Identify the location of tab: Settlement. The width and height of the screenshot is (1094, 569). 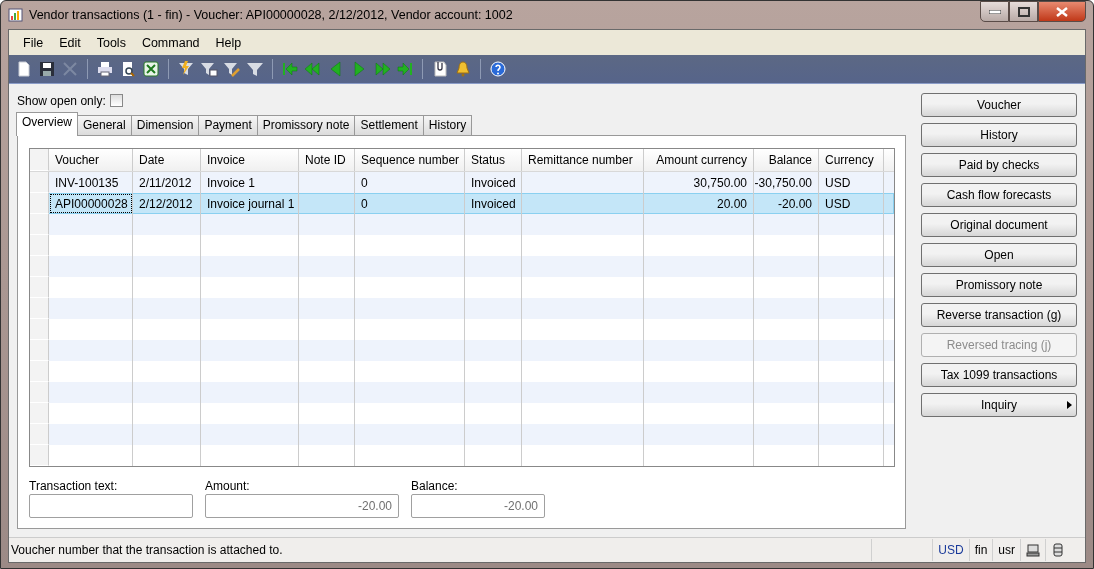
(389, 125).